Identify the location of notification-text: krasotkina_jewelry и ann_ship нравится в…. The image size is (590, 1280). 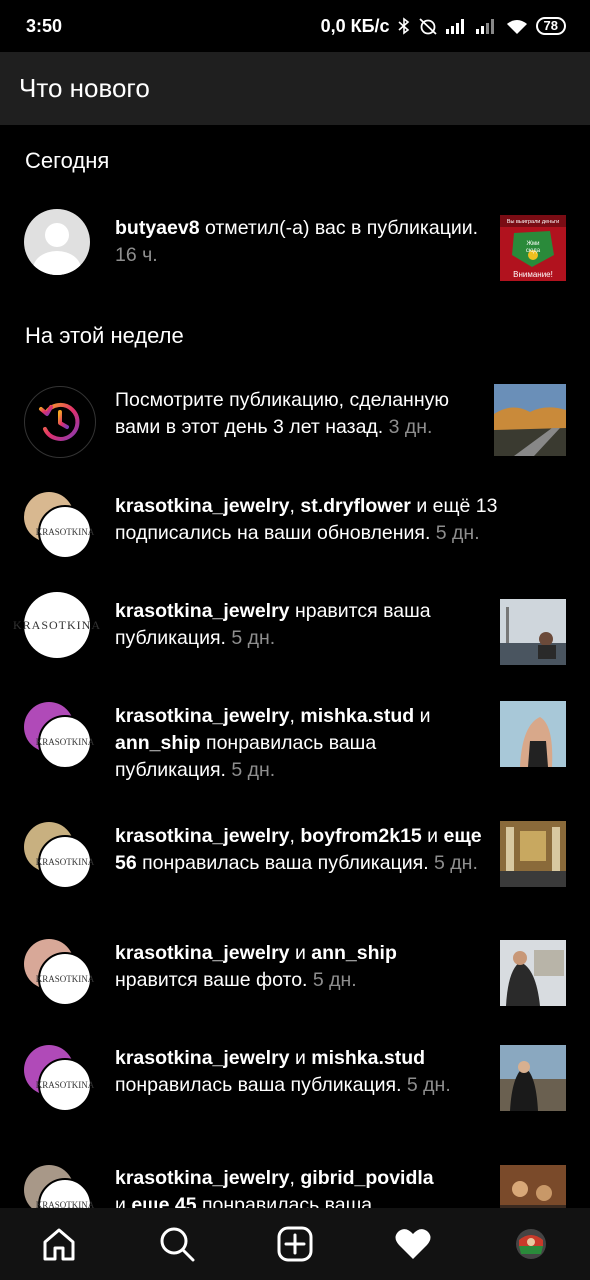
(256, 966).